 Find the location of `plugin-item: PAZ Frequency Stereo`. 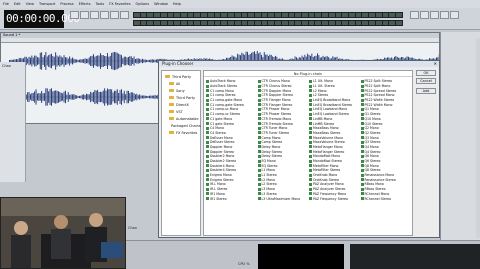

plugin-item: PAZ Frequency Stereo is located at coordinates (334, 198).